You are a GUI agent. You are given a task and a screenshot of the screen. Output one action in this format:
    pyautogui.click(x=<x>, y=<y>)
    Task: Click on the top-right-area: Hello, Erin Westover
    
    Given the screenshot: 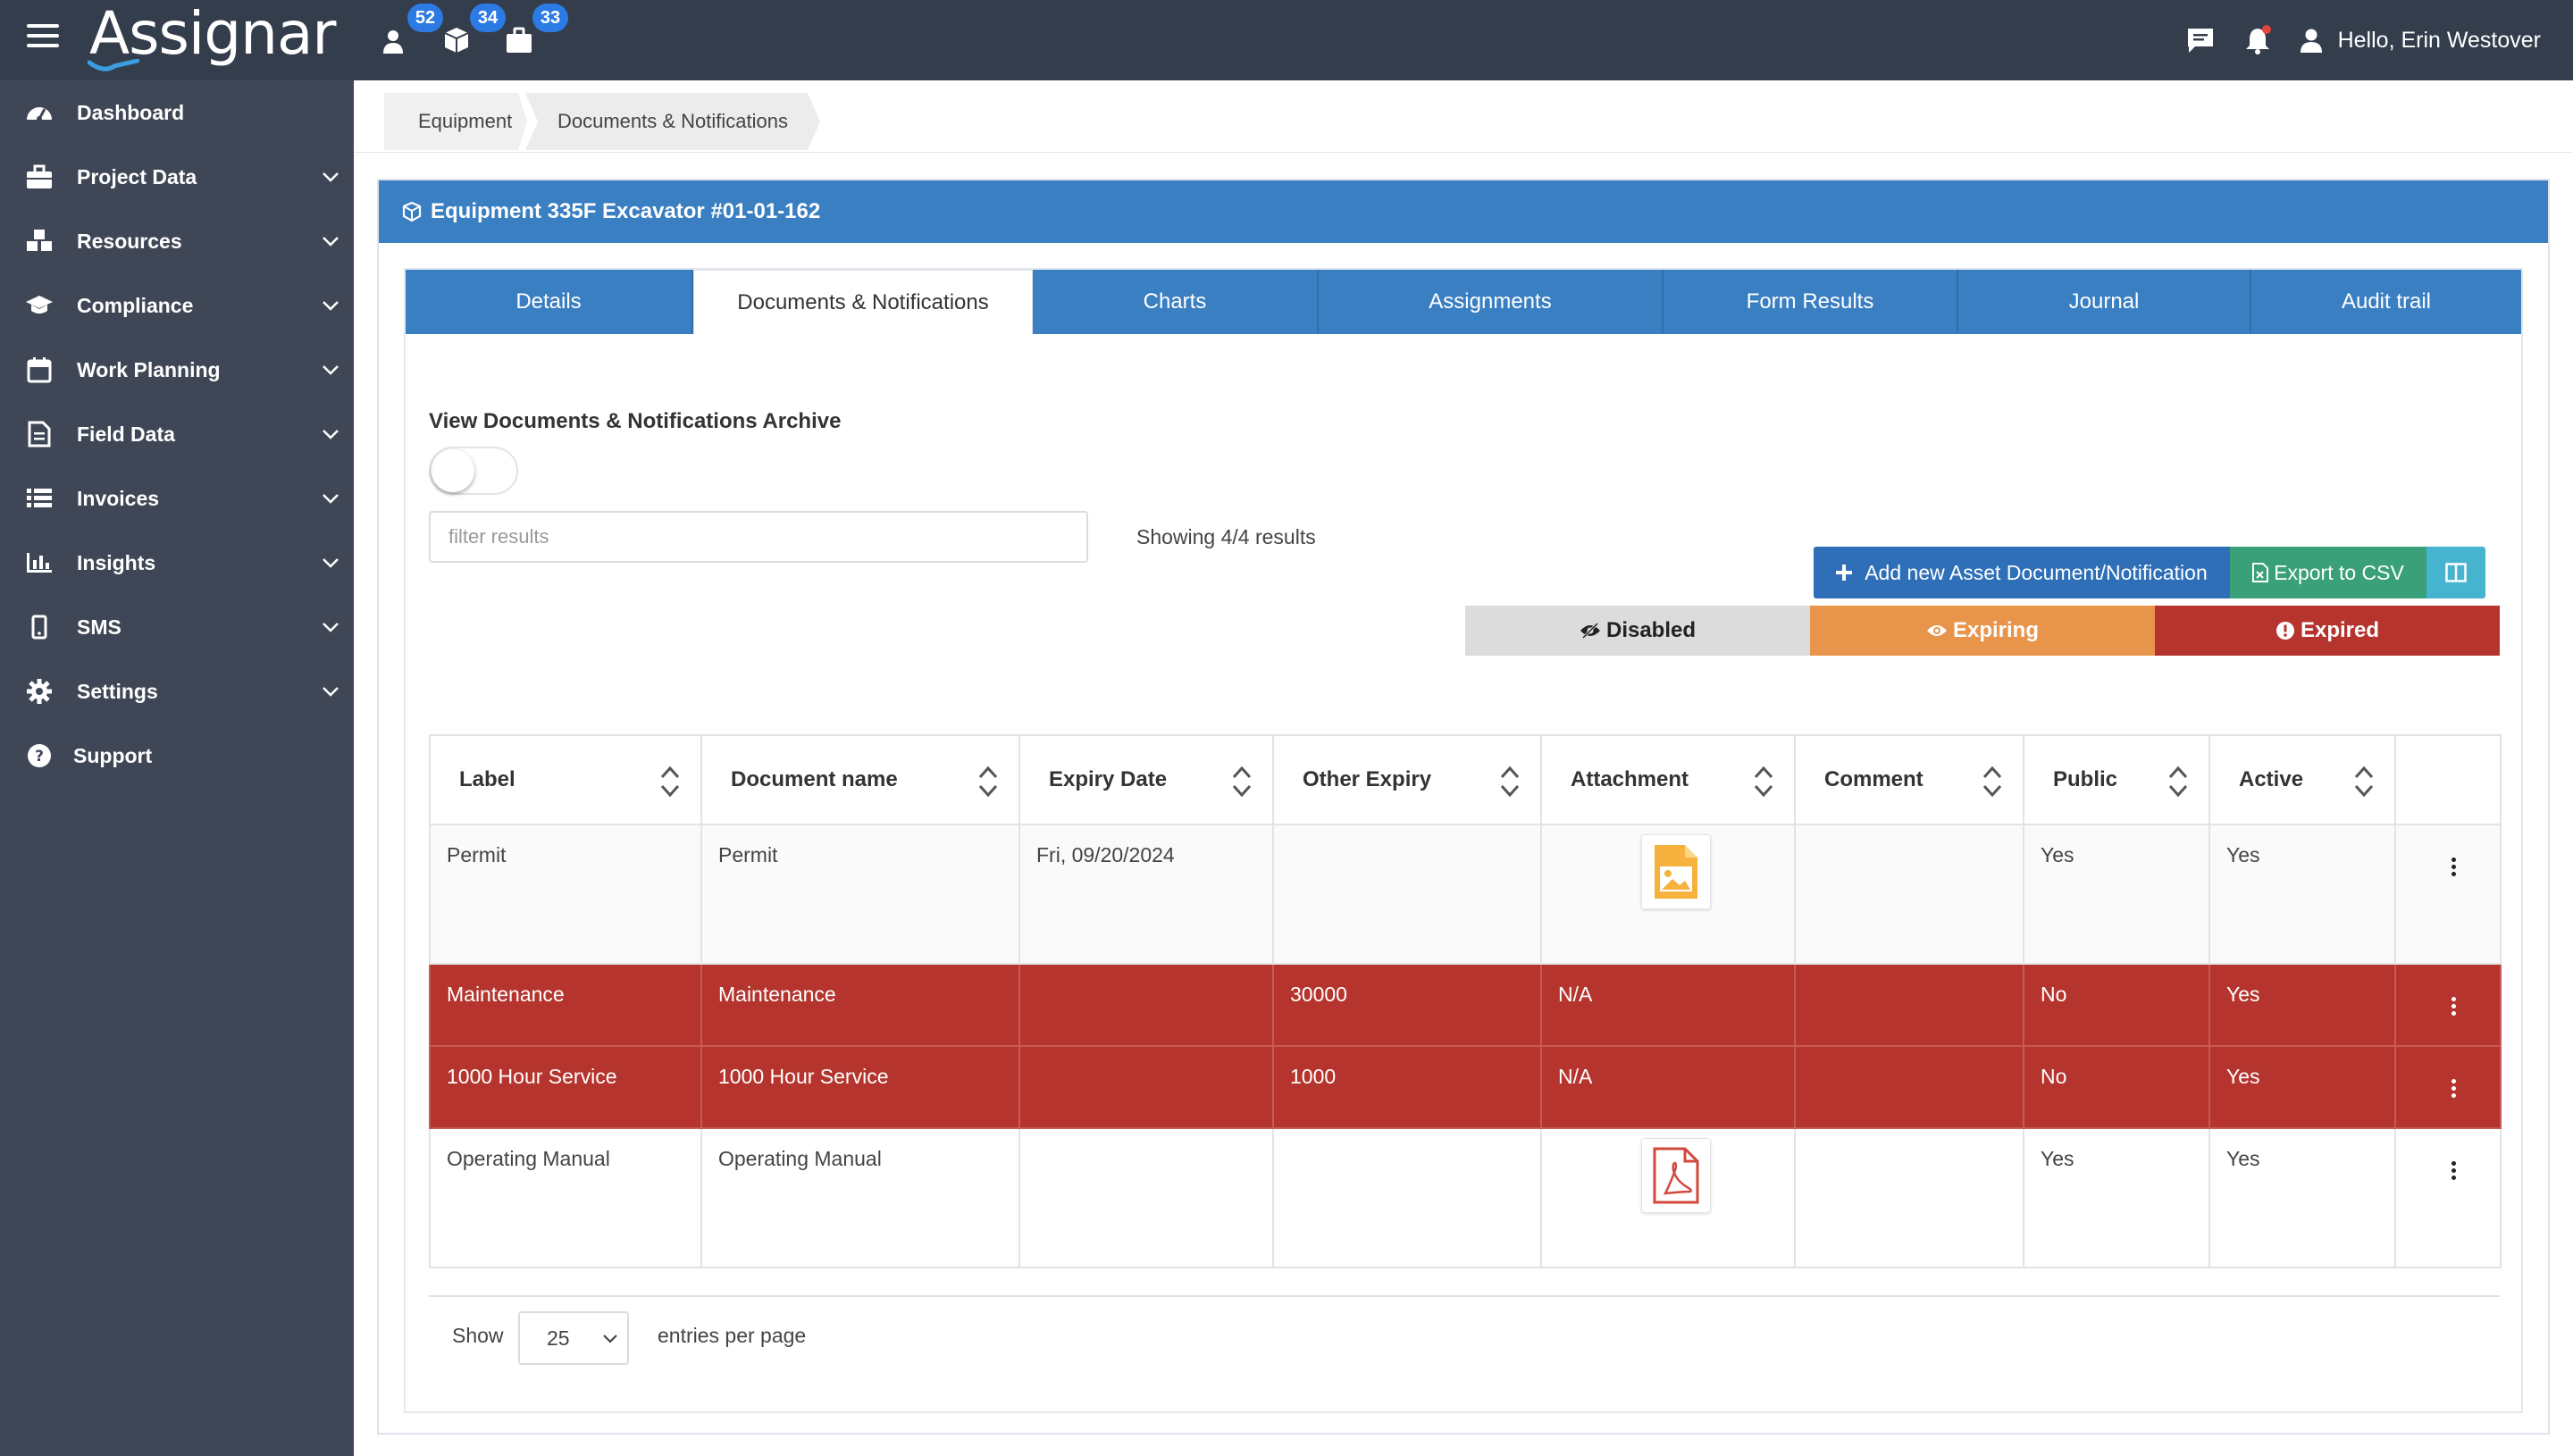 What is the action you would take?
    pyautogui.click(x=2362, y=40)
    